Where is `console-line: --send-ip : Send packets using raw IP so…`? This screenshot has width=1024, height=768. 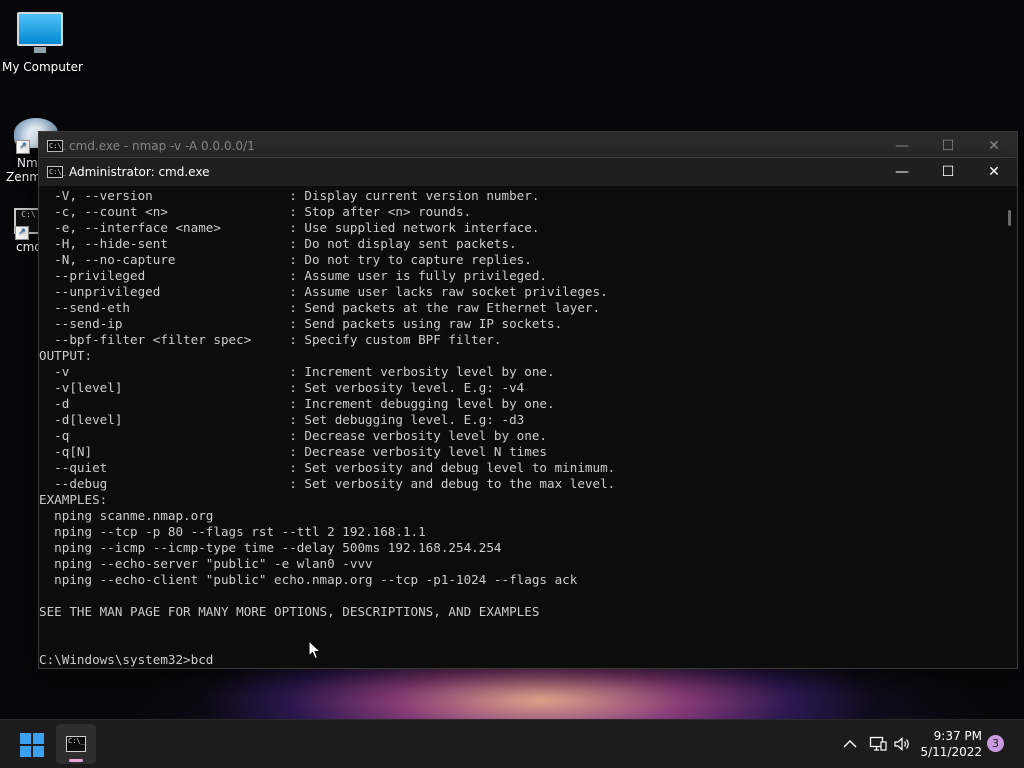 console-line: --send-ip : Send packets using raw IP so… is located at coordinates (301, 323).